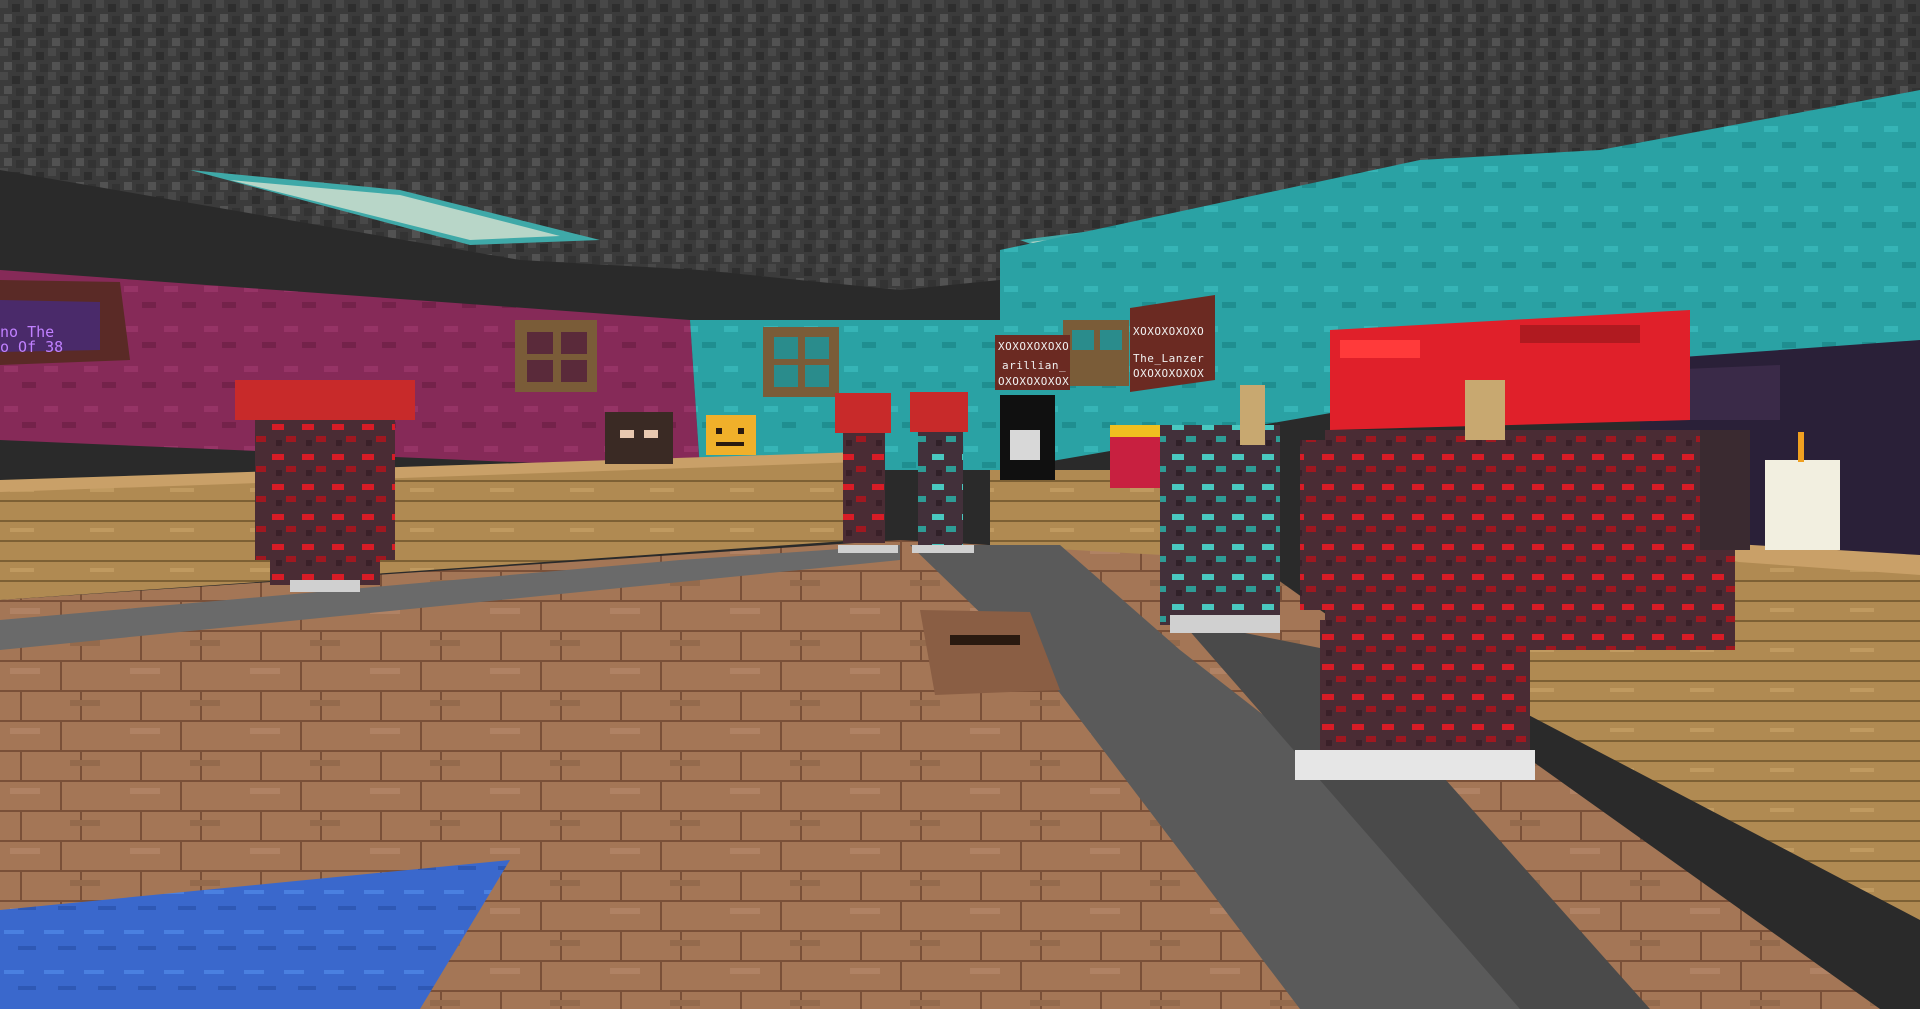  What do you see at coordinates (31, 347) in the screenshot?
I see `sign-left-wall-line2: o Of 38` at bounding box center [31, 347].